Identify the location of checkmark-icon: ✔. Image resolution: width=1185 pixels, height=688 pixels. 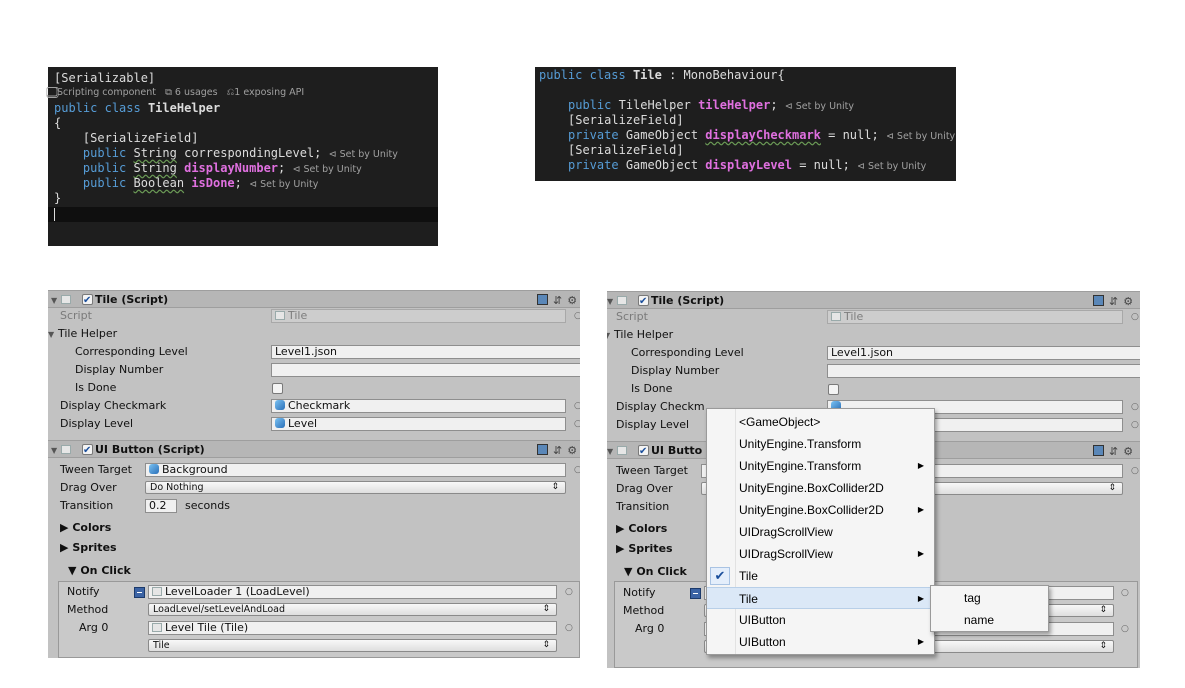
(720, 576).